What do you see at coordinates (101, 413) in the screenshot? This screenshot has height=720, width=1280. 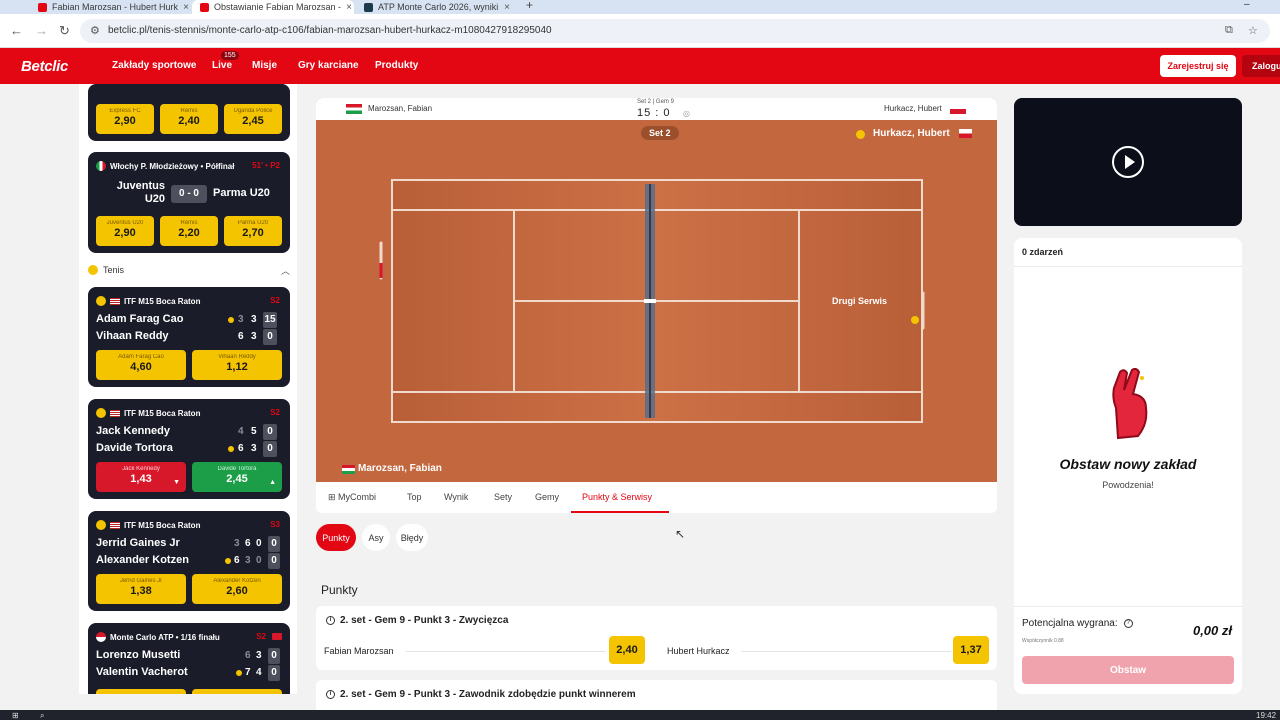 I see `tennis-ball-icon` at bounding box center [101, 413].